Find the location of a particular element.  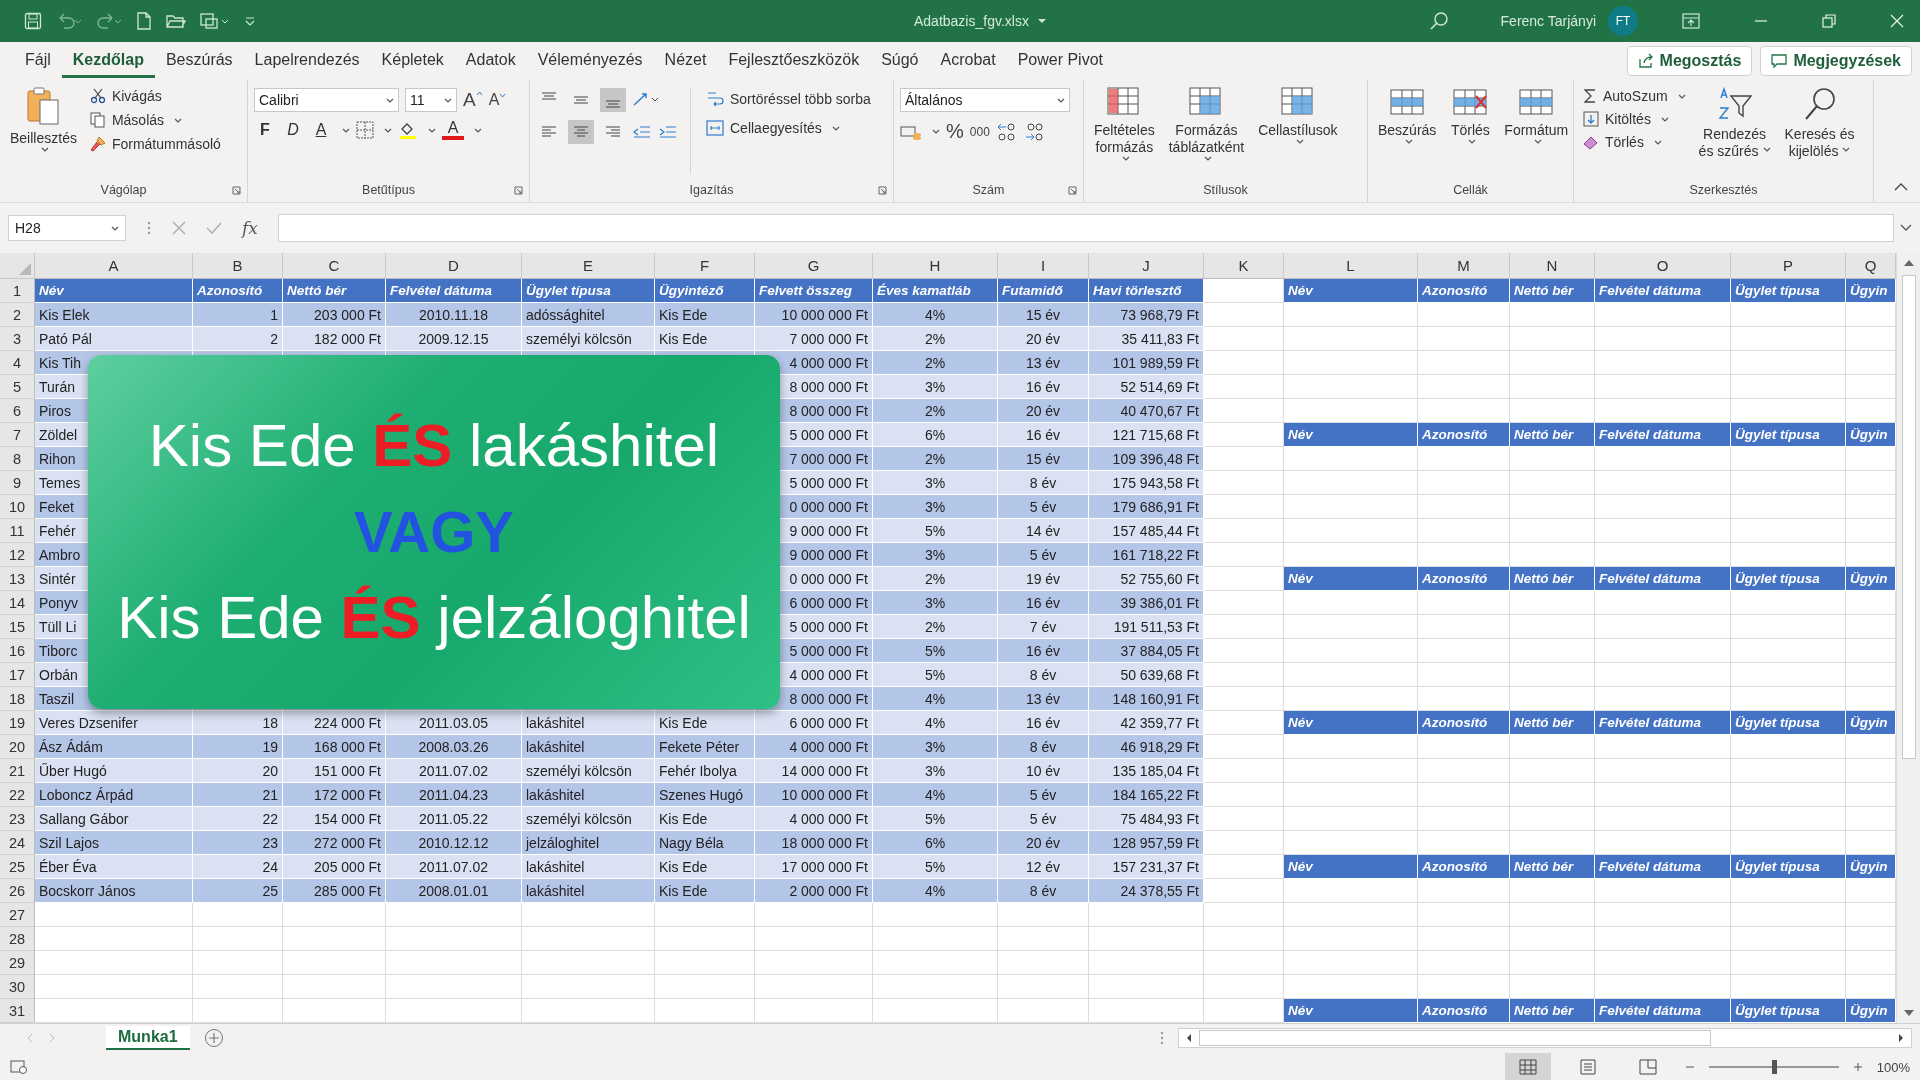

row-header: 5 is located at coordinates (17, 387).